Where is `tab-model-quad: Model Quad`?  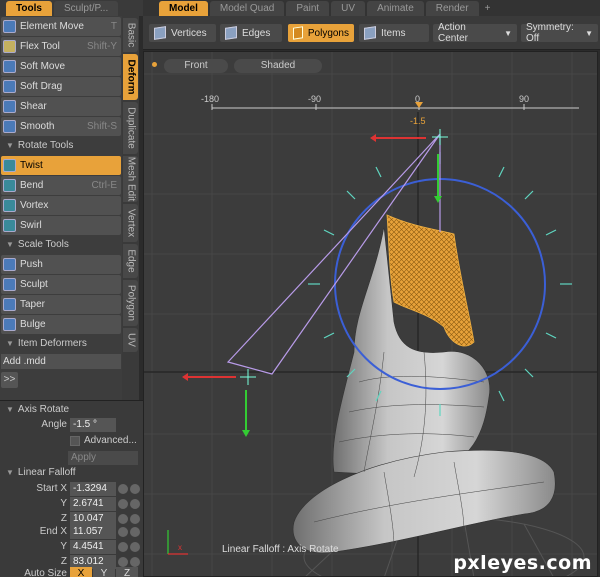
tab-model-quad: Model Quad is located at coordinates (247, 8).